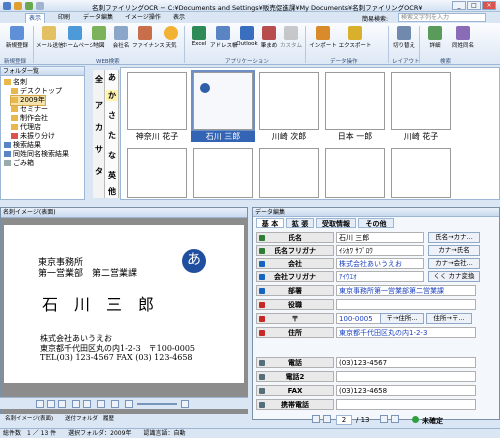 The width and height of the screenshot is (500, 438). Describe the element at coordinates (40, 6) in the screenshot. I see `redo-icon` at that location.